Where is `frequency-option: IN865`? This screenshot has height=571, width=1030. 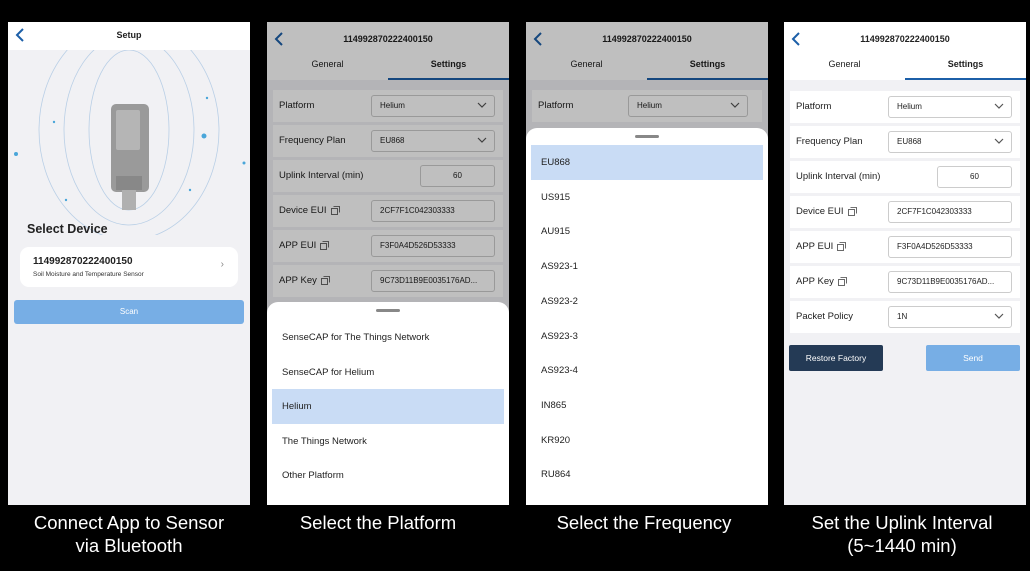
frequency-option: IN865 is located at coordinates (647, 405).